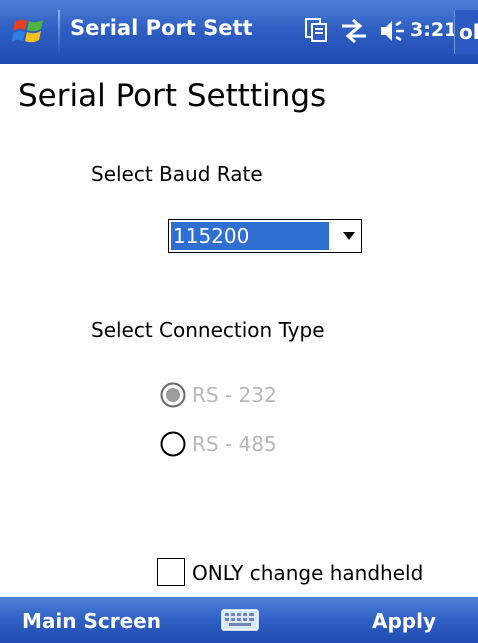 This screenshot has width=478, height=643. Describe the element at coordinates (173, 395) in the screenshot. I see `radio-rs232` at that location.